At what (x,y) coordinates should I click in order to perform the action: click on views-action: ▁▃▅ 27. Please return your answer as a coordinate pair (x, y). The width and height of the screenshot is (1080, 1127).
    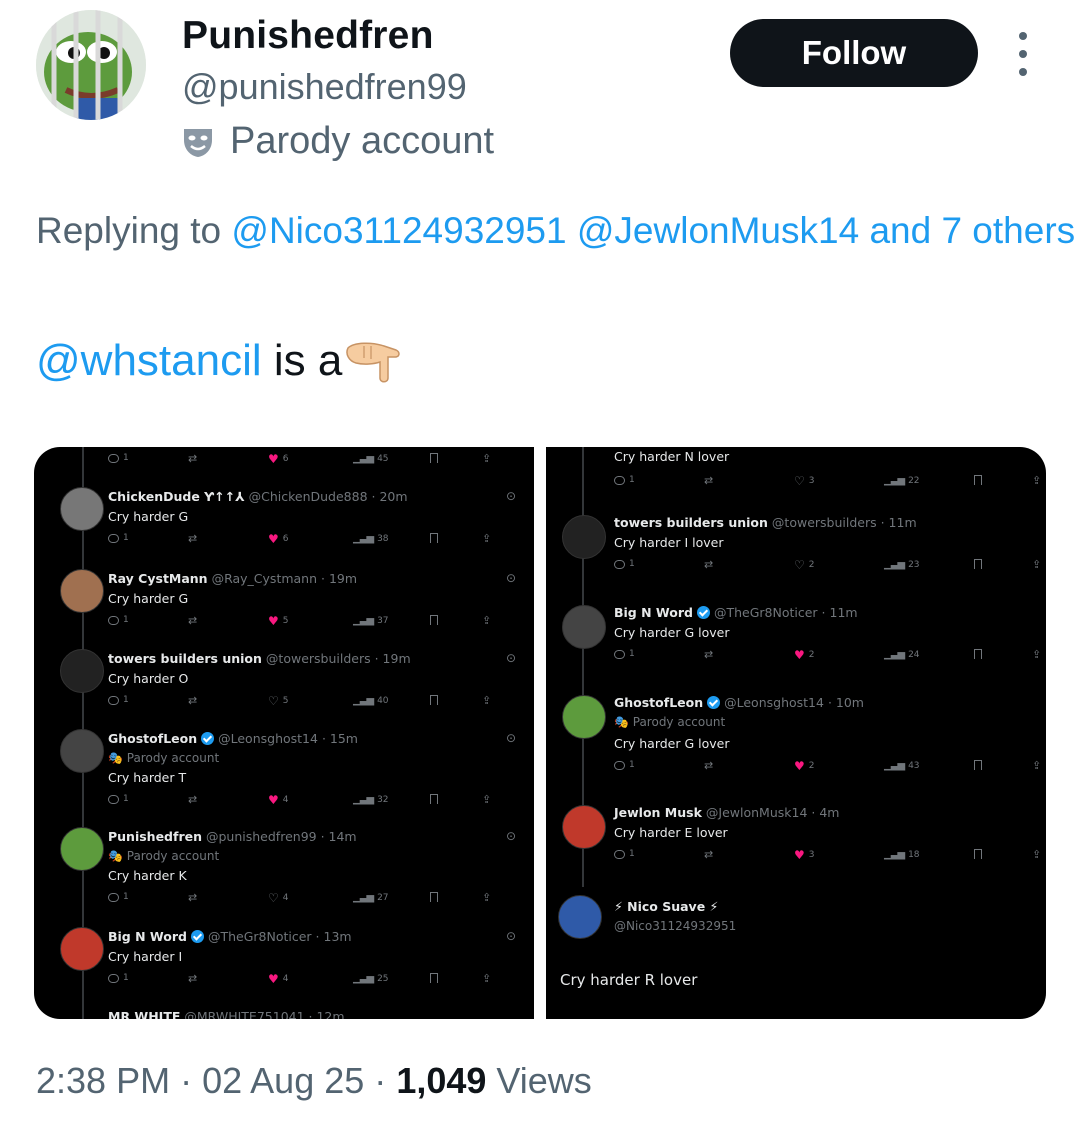
    Looking at the image, I should click on (371, 897).